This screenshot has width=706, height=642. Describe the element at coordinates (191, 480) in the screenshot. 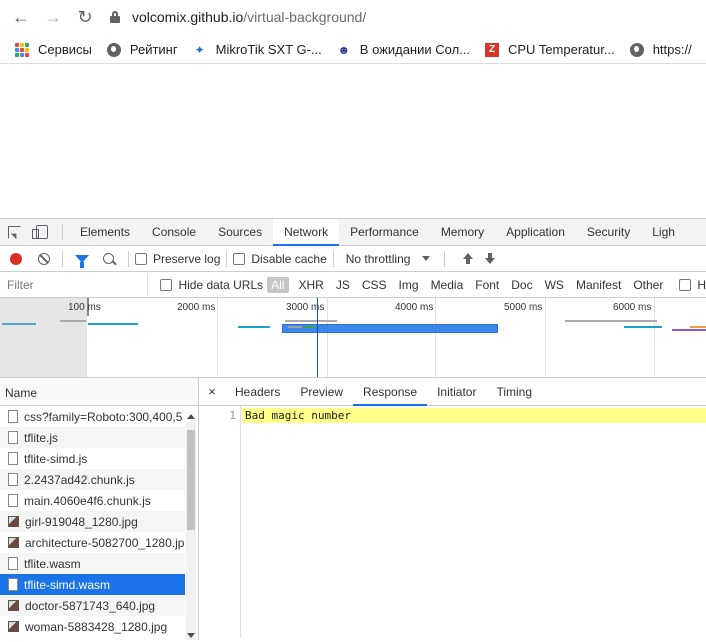

I see `scroll-thumb` at that location.